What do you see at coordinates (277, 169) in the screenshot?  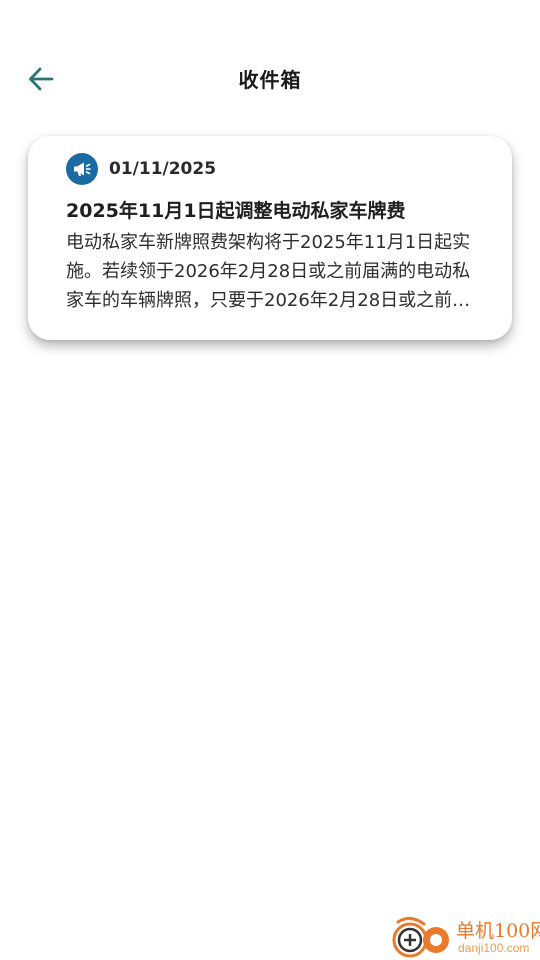 I see `message-meta: 01/11/2025` at bounding box center [277, 169].